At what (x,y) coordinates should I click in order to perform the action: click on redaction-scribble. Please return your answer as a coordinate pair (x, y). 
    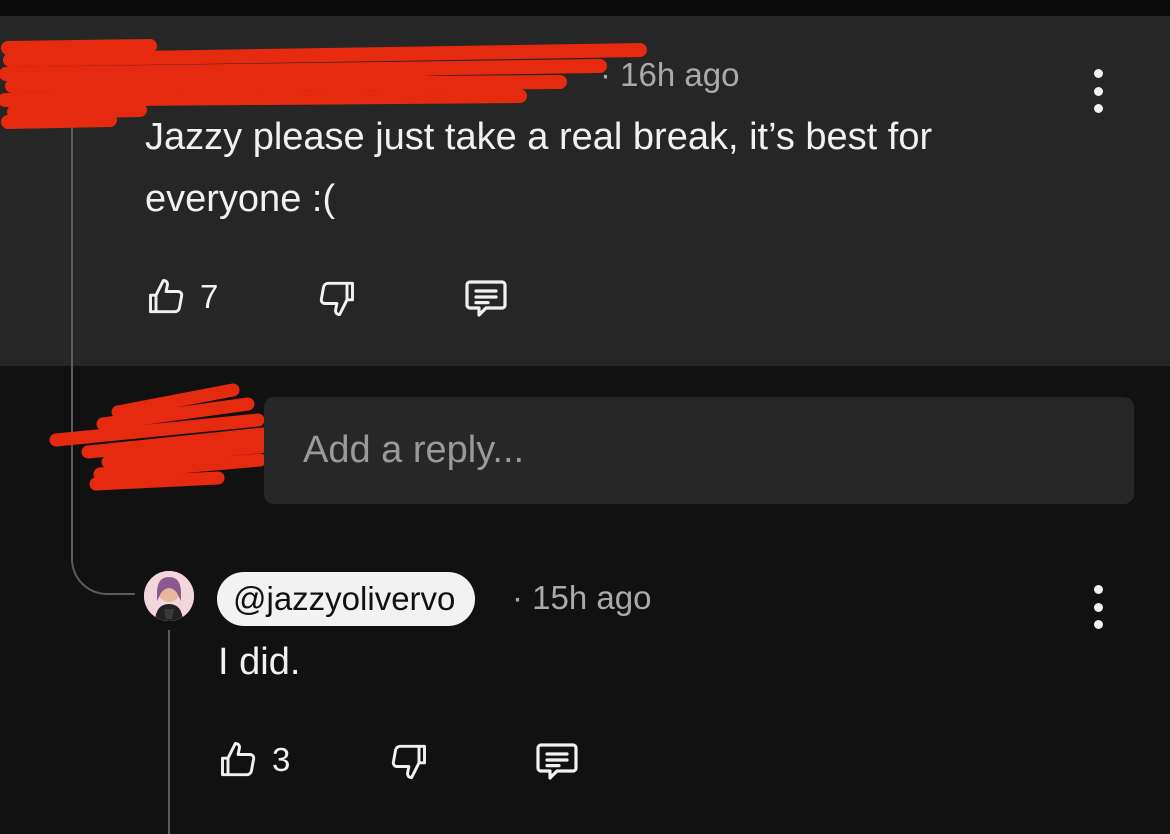
    Looking at the image, I should click on (161, 437).